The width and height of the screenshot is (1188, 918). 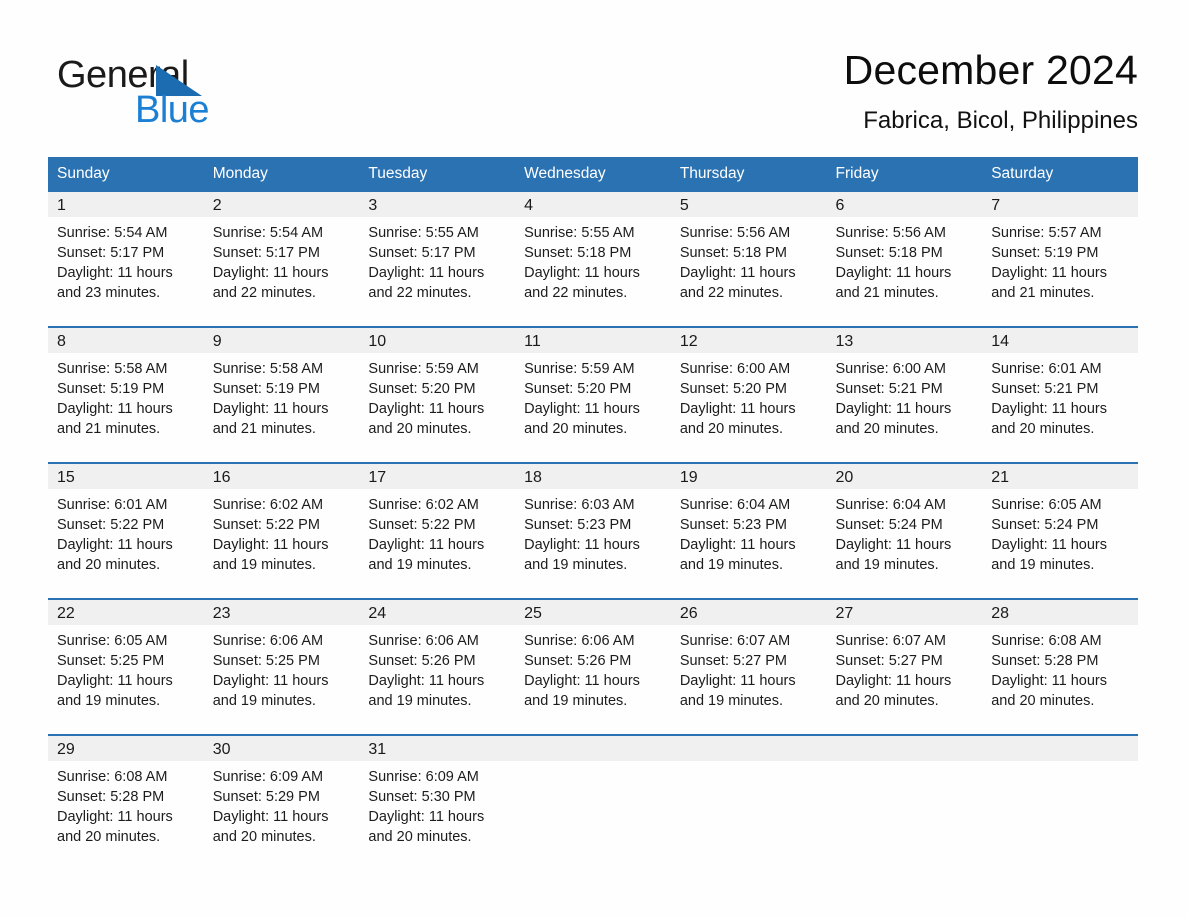 I want to click on day-number: 6, so click(x=904, y=204).